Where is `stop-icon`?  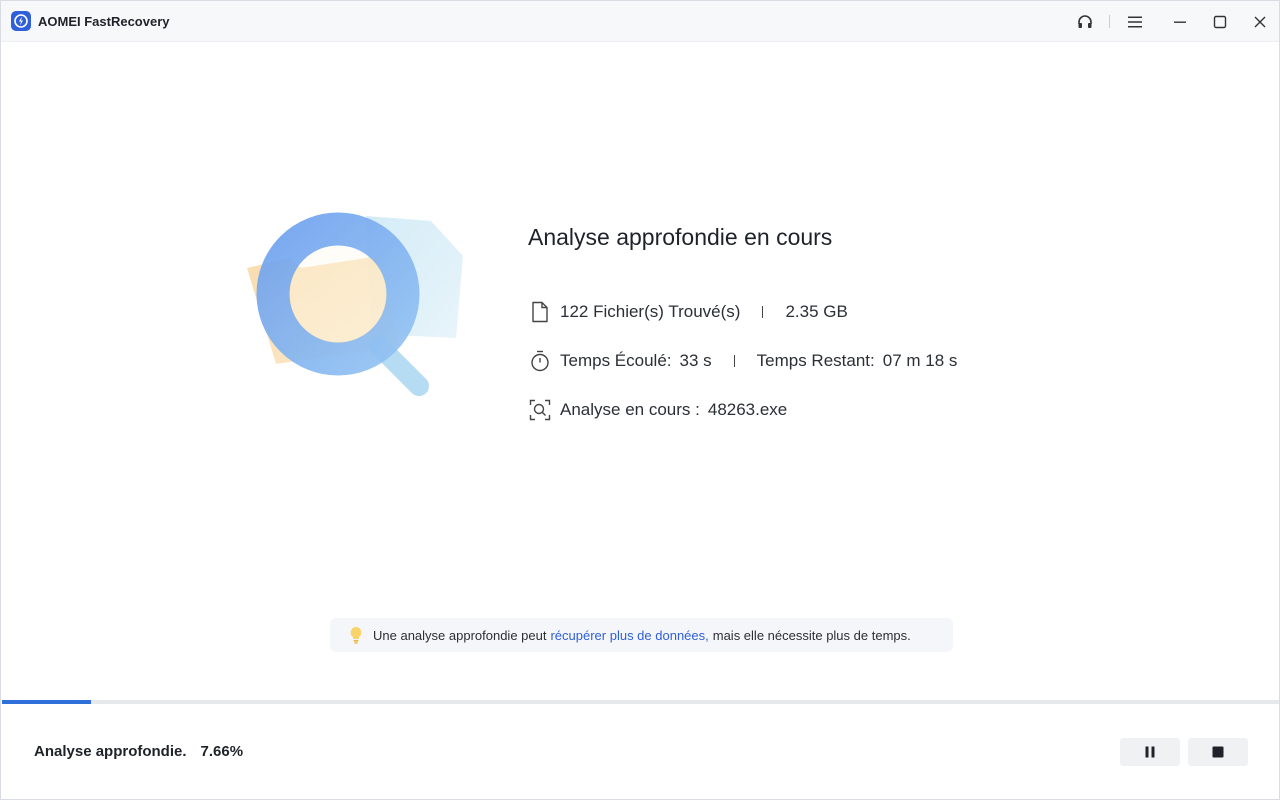
stop-icon is located at coordinates (1218, 752).